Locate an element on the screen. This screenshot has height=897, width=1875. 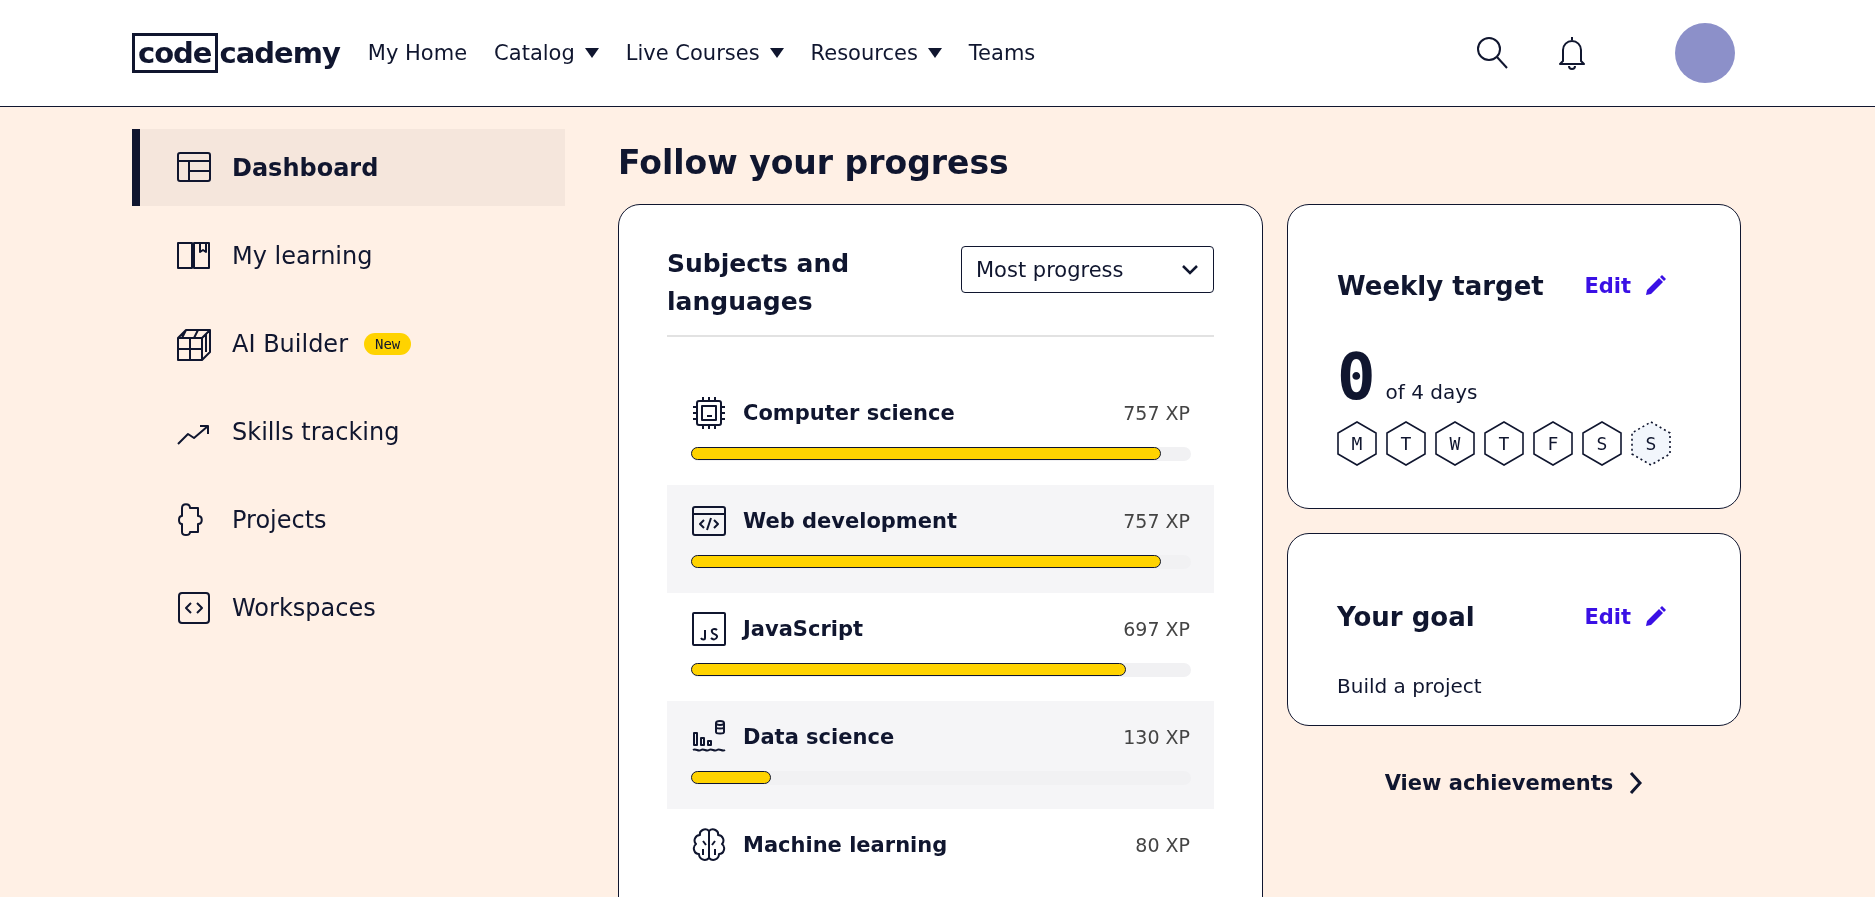
day-hexagon: F is located at coordinates (1553, 443).